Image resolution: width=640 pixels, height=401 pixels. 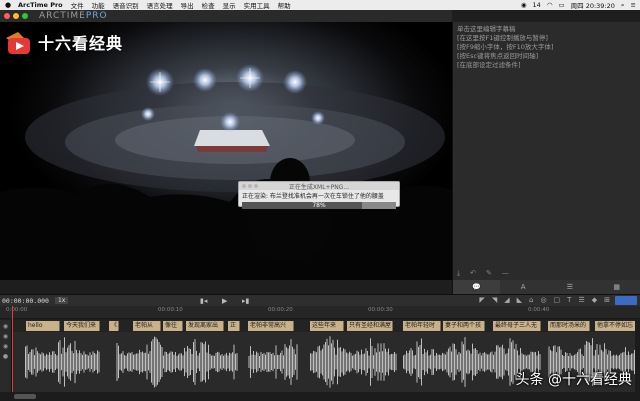 What do you see at coordinates (205, 326) in the screenshot?
I see `subtitle-block: 发现离家出` at bounding box center [205, 326].